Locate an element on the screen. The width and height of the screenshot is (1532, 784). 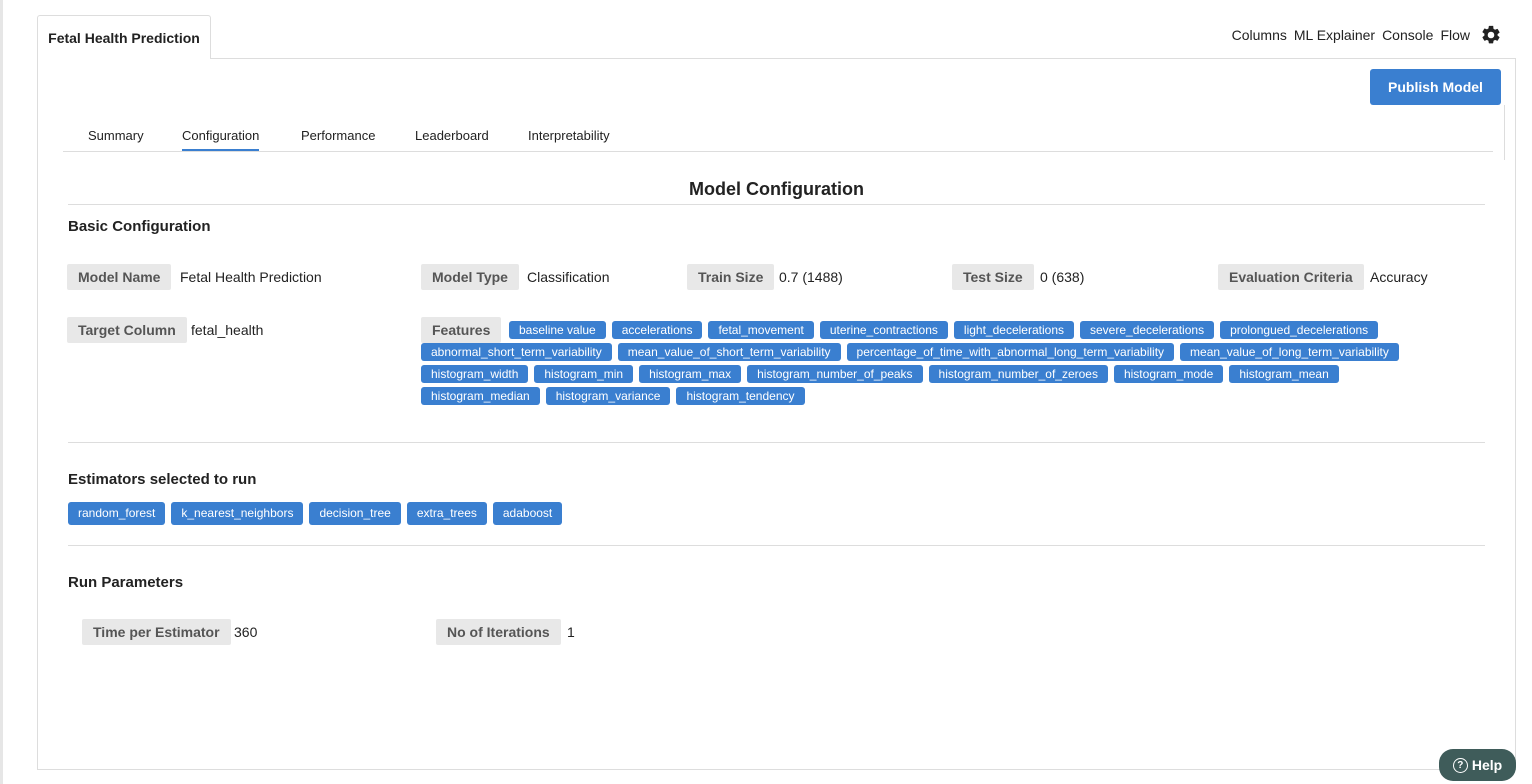
menu-ml-explainer: ML Explainer is located at coordinates (1334, 35).